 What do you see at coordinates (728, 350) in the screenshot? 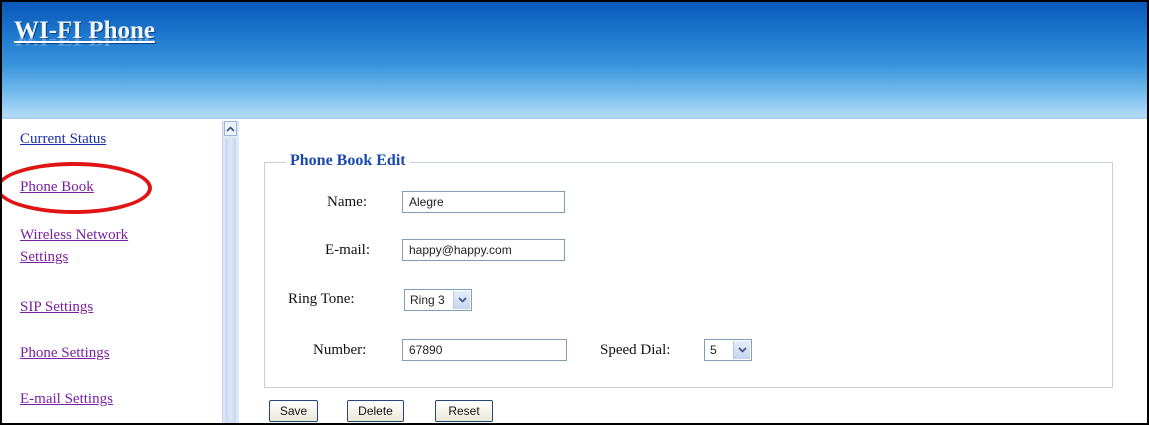
I see `speed-dial-select: 5` at bounding box center [728, 350].